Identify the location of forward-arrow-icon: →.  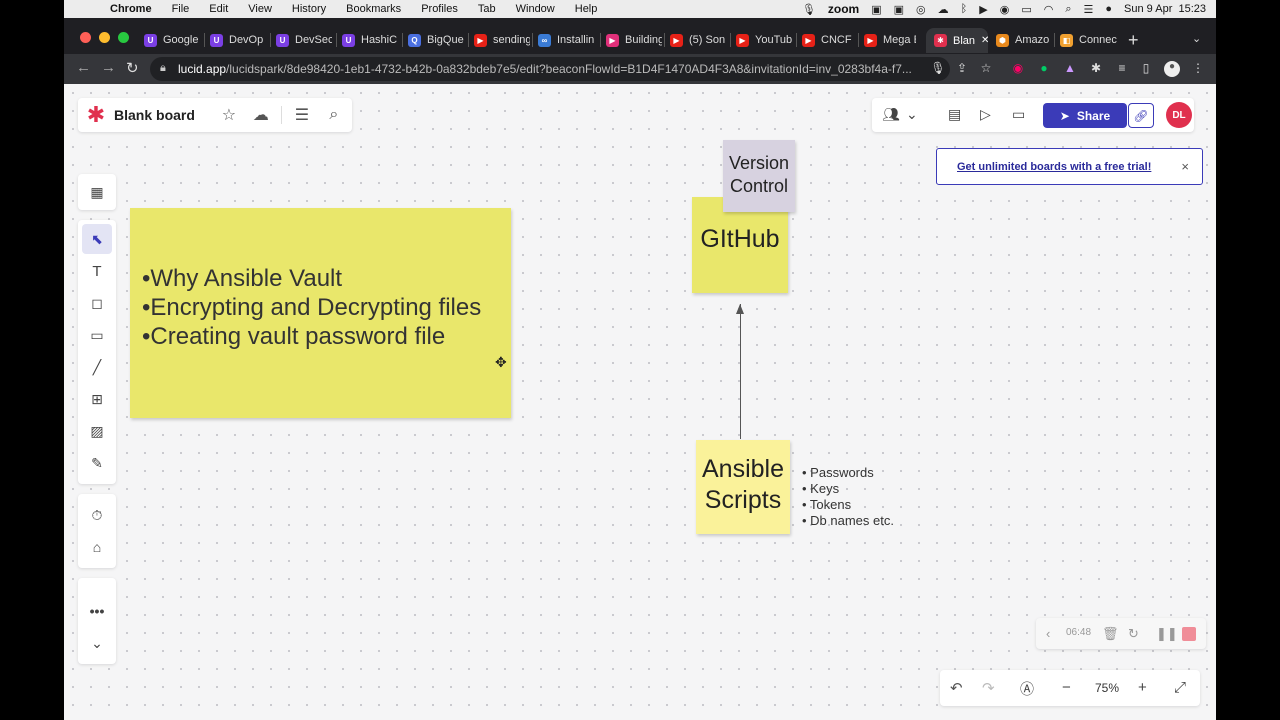
(108, 67).